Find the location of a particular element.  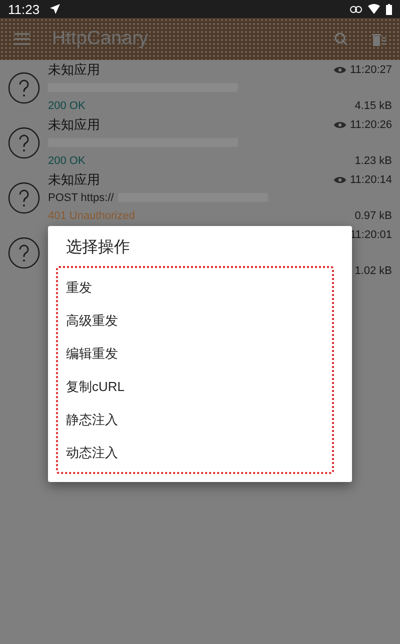

action-option: 重发 is located at coordinates (195, 287).